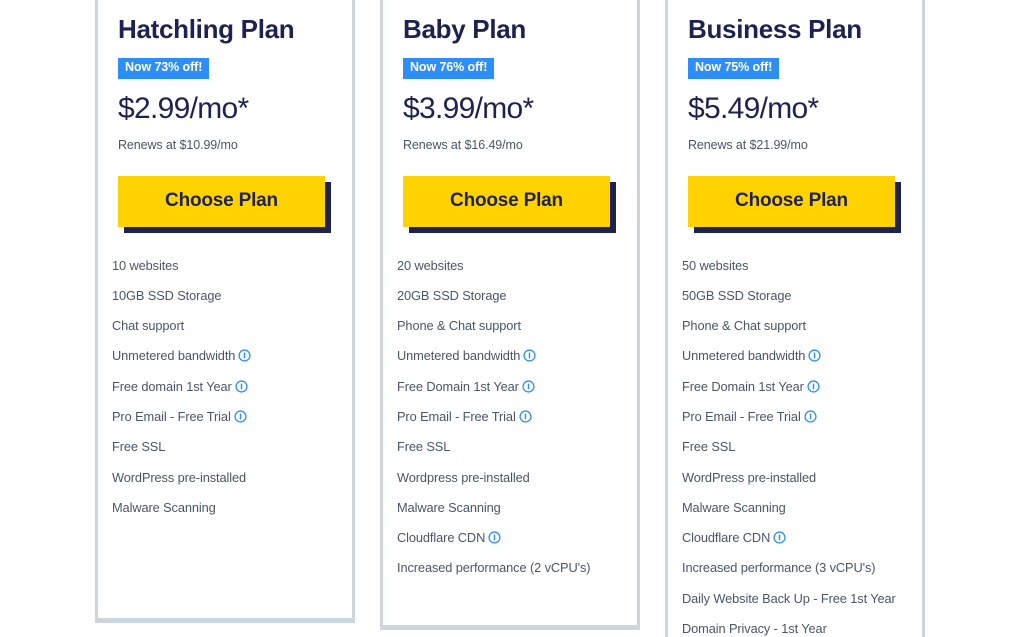  I want to click on feature-item: Domain Privacy - 1st Year, so click(795, 628).